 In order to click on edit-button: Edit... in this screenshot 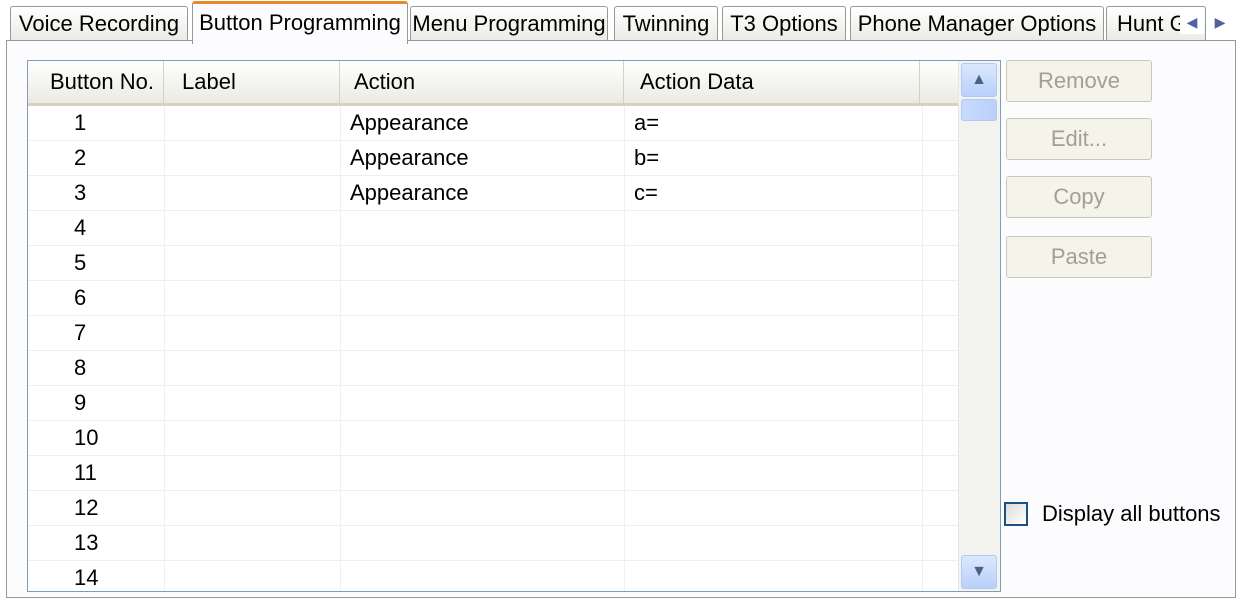, I will do `click(1079, 139)`.